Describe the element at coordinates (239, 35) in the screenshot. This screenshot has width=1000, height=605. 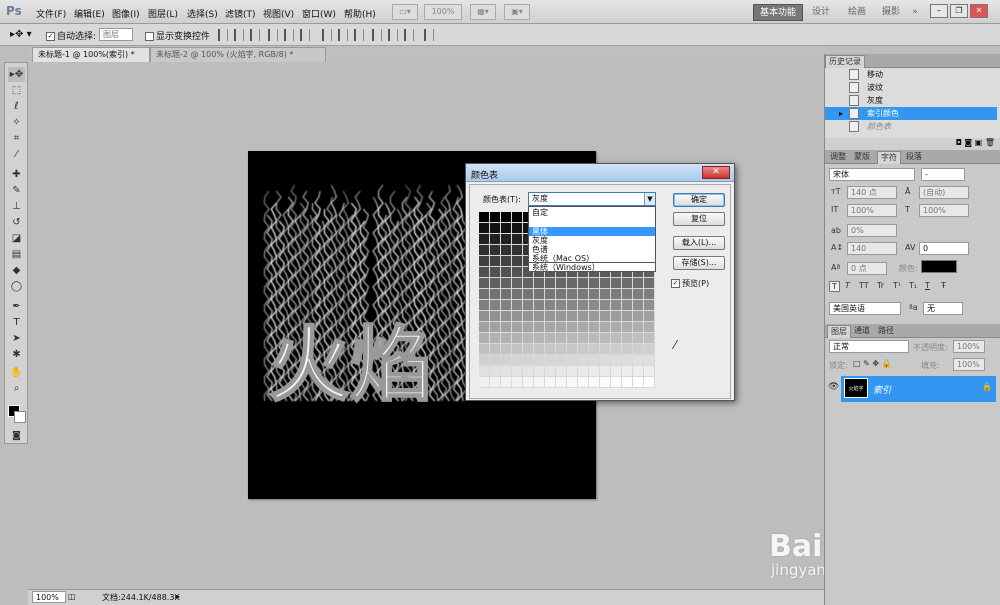
I see `align-vcenter-icon` at that location.